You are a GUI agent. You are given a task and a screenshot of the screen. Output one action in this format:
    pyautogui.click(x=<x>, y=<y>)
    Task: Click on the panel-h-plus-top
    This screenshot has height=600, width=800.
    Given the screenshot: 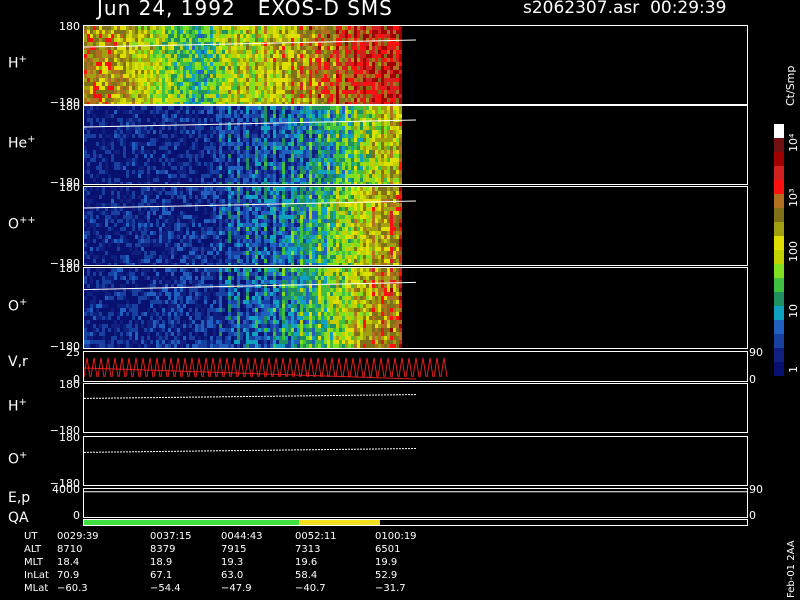 What is the action you would take?
    pyautogui.click(x=415, y=65)
    